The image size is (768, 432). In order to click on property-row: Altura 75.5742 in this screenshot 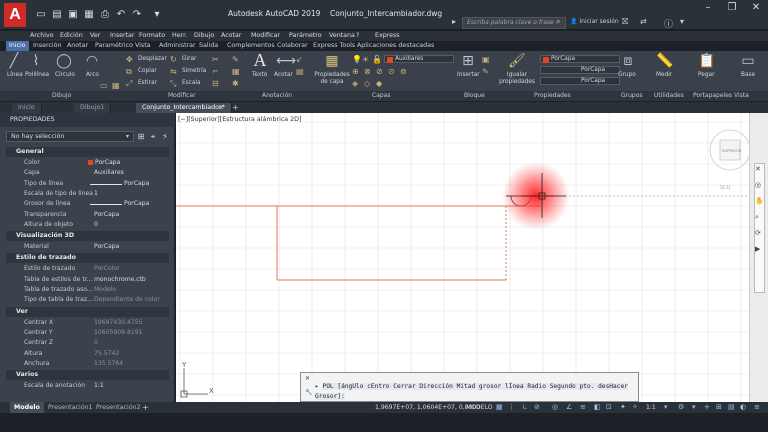, I will do `click(87, 354)`.